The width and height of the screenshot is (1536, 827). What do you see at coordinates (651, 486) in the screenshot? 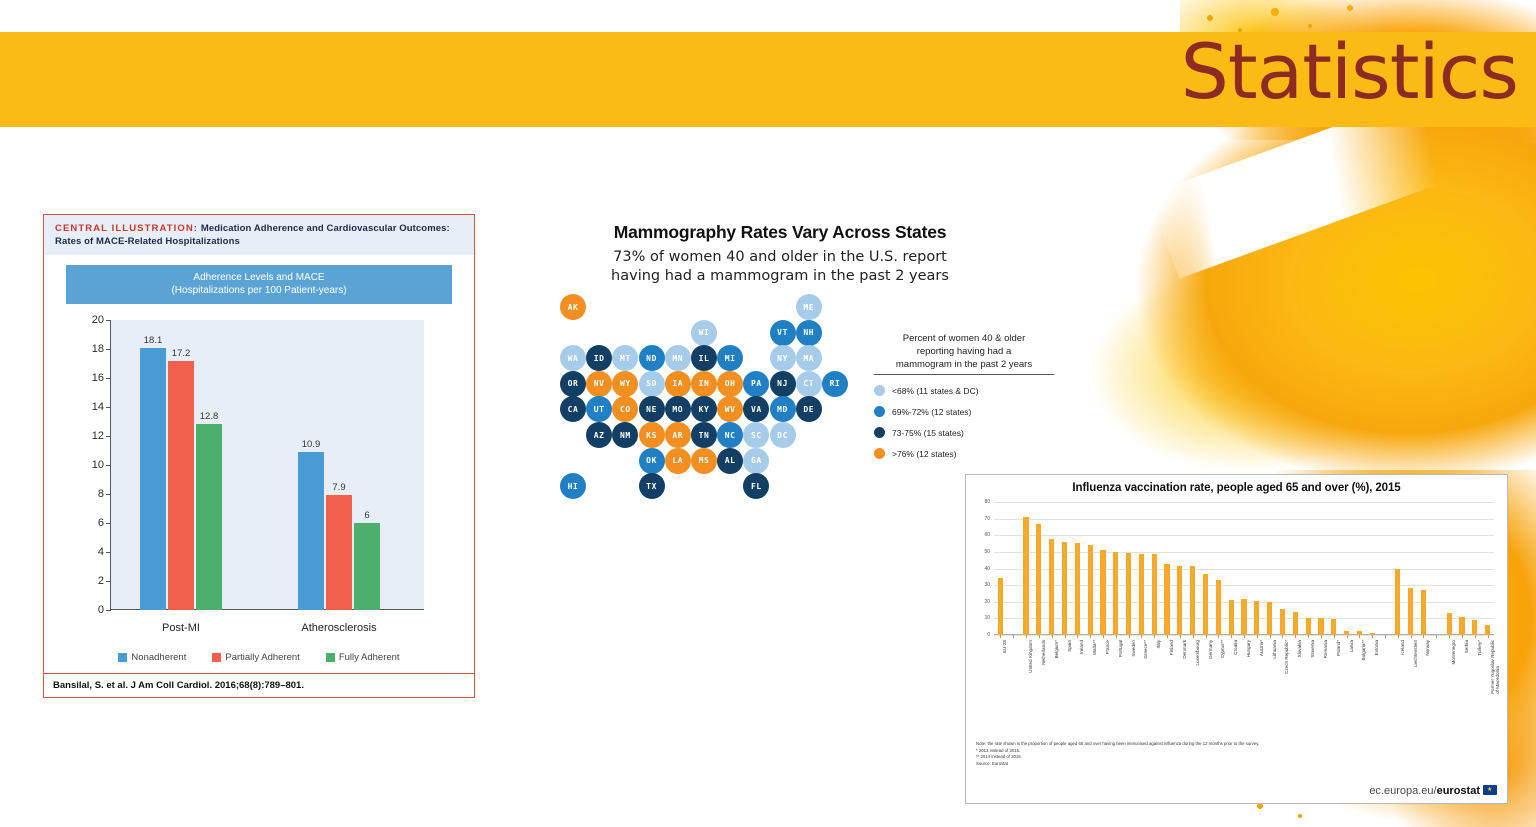
I see `state-tile-tx: TX` at bounding box center [651, 486].